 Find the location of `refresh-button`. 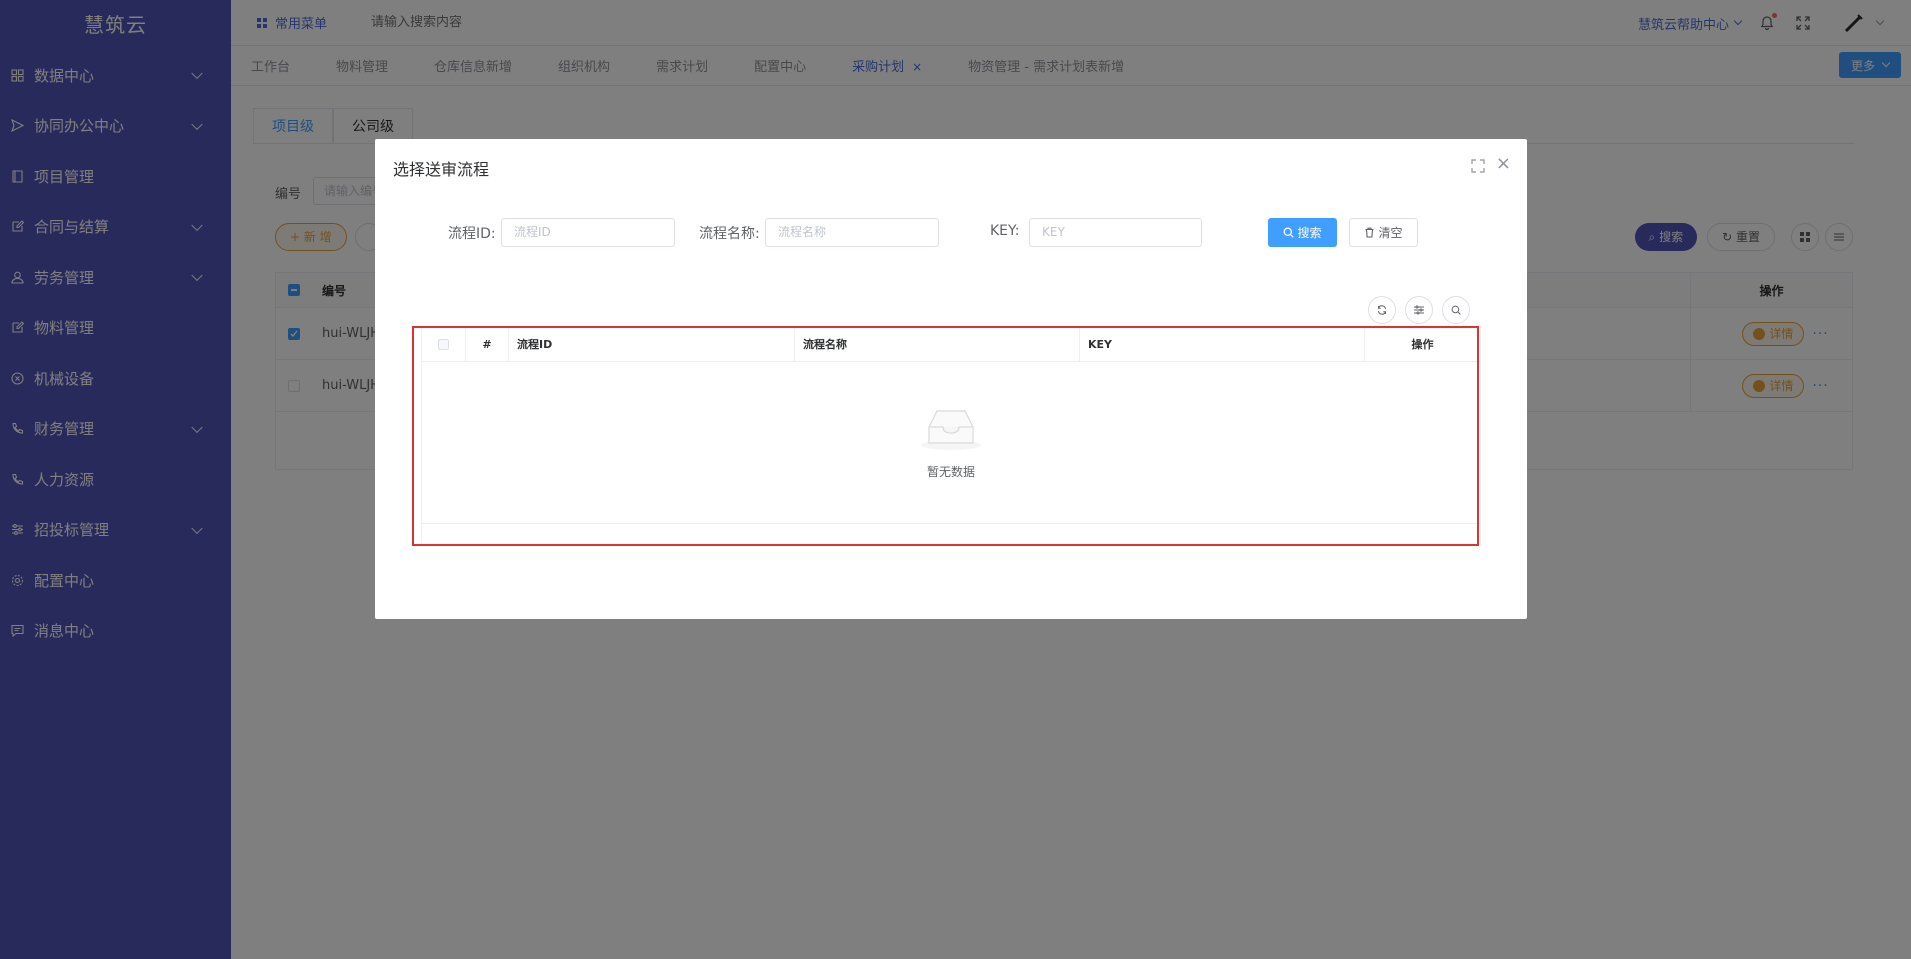

refresh-button is located at coordinates (1382, 310).